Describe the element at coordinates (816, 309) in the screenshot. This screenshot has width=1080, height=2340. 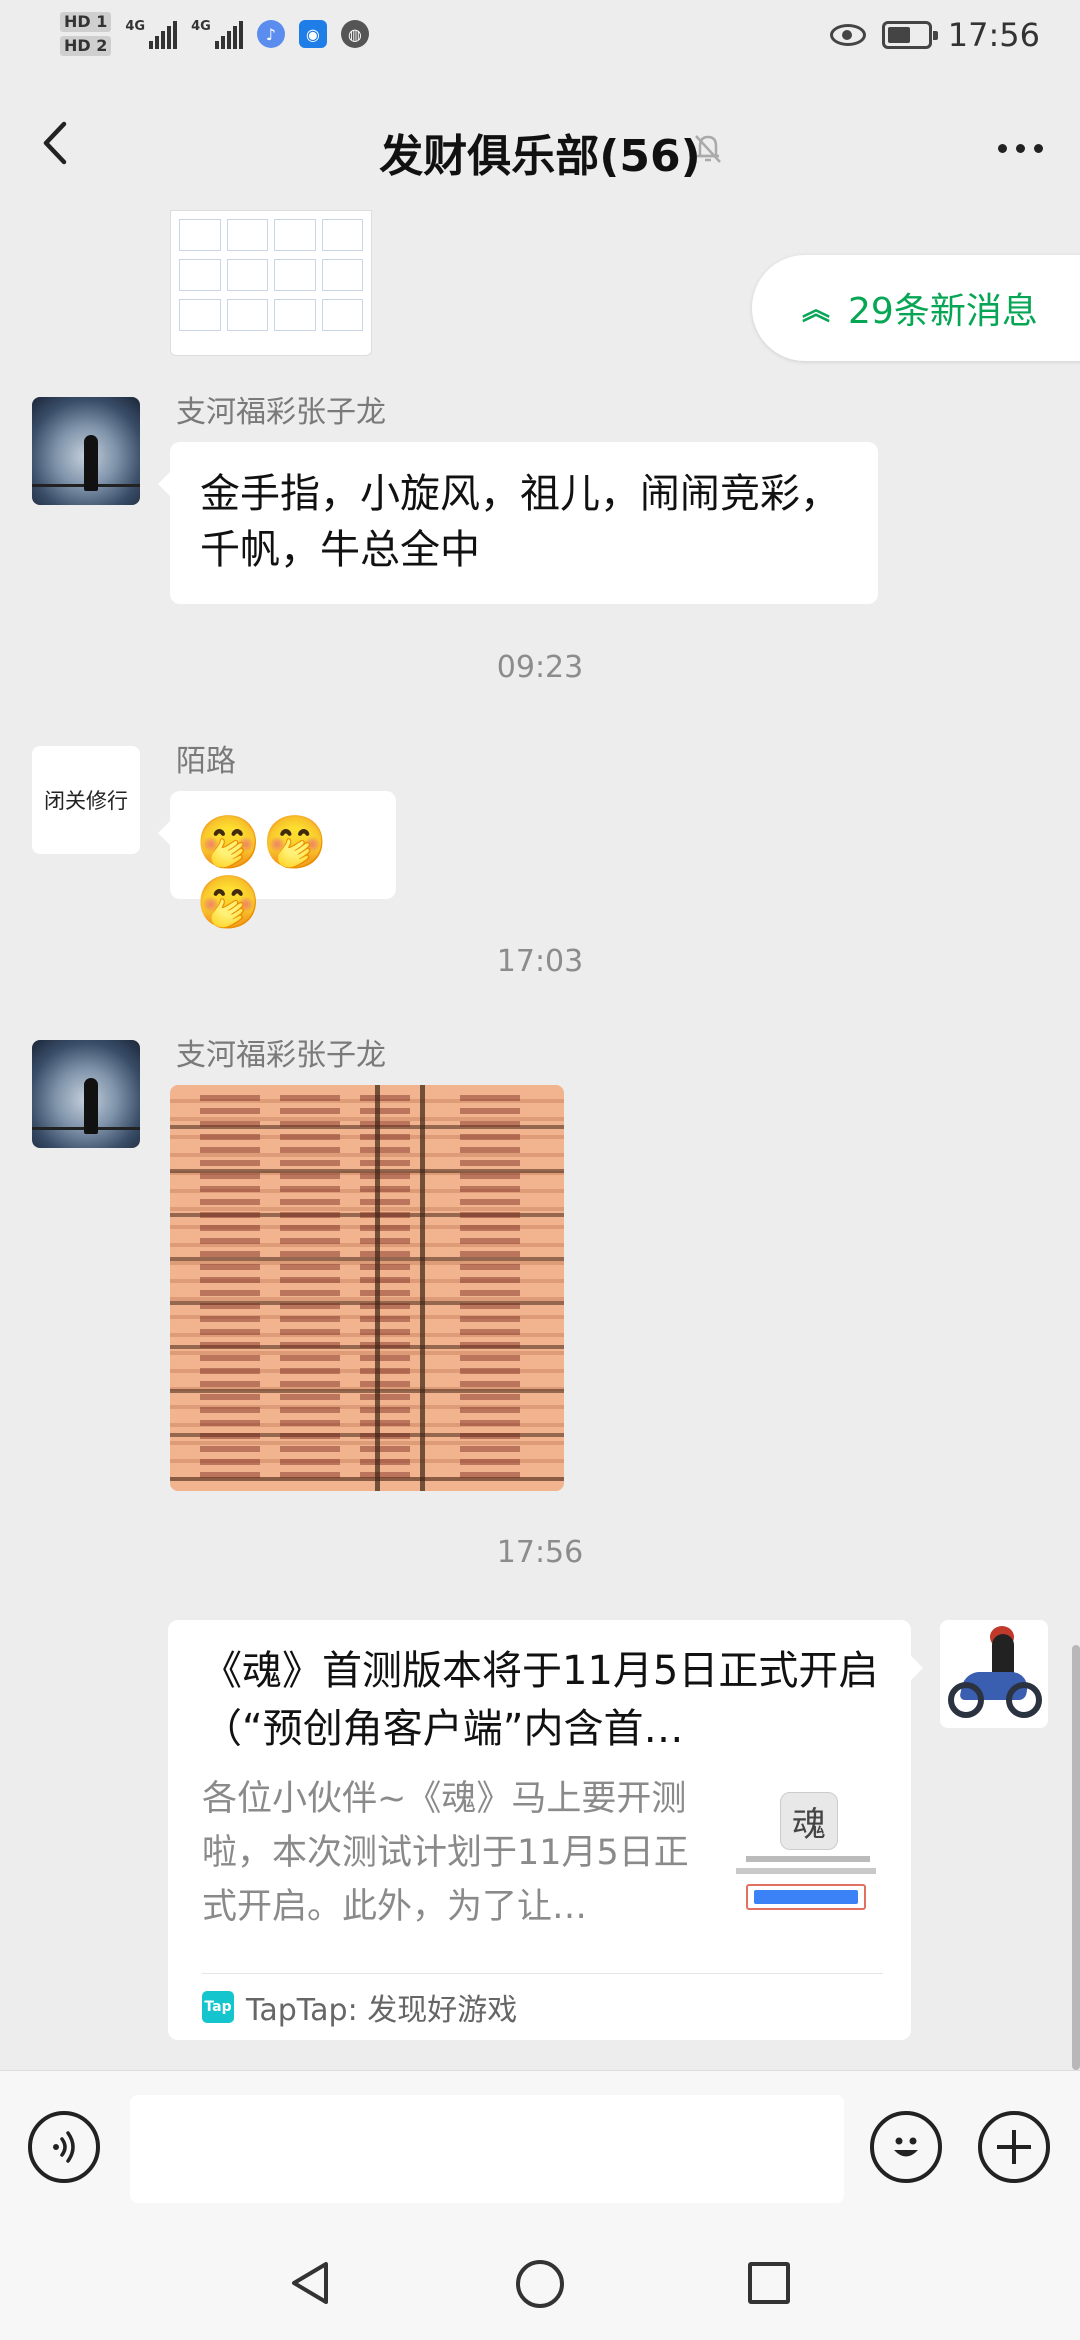
I see `double-chevron-up-icon: ︽` at that location.